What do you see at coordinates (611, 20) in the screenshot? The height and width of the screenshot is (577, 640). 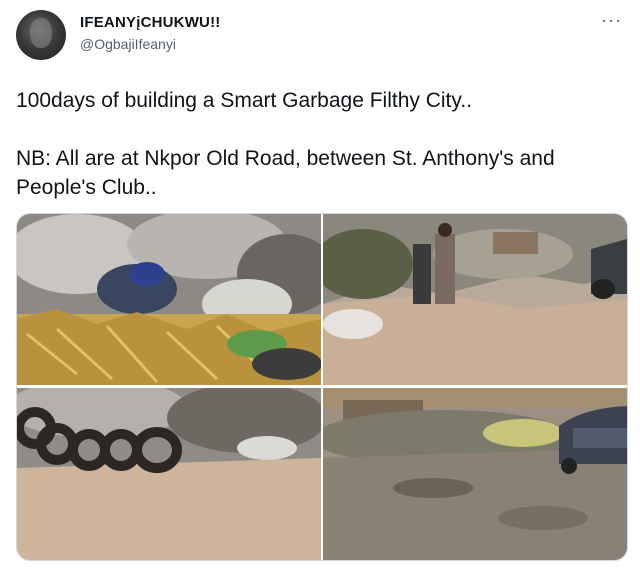 I see `more-dots-icon: ···` at bounding box center [611, 20].